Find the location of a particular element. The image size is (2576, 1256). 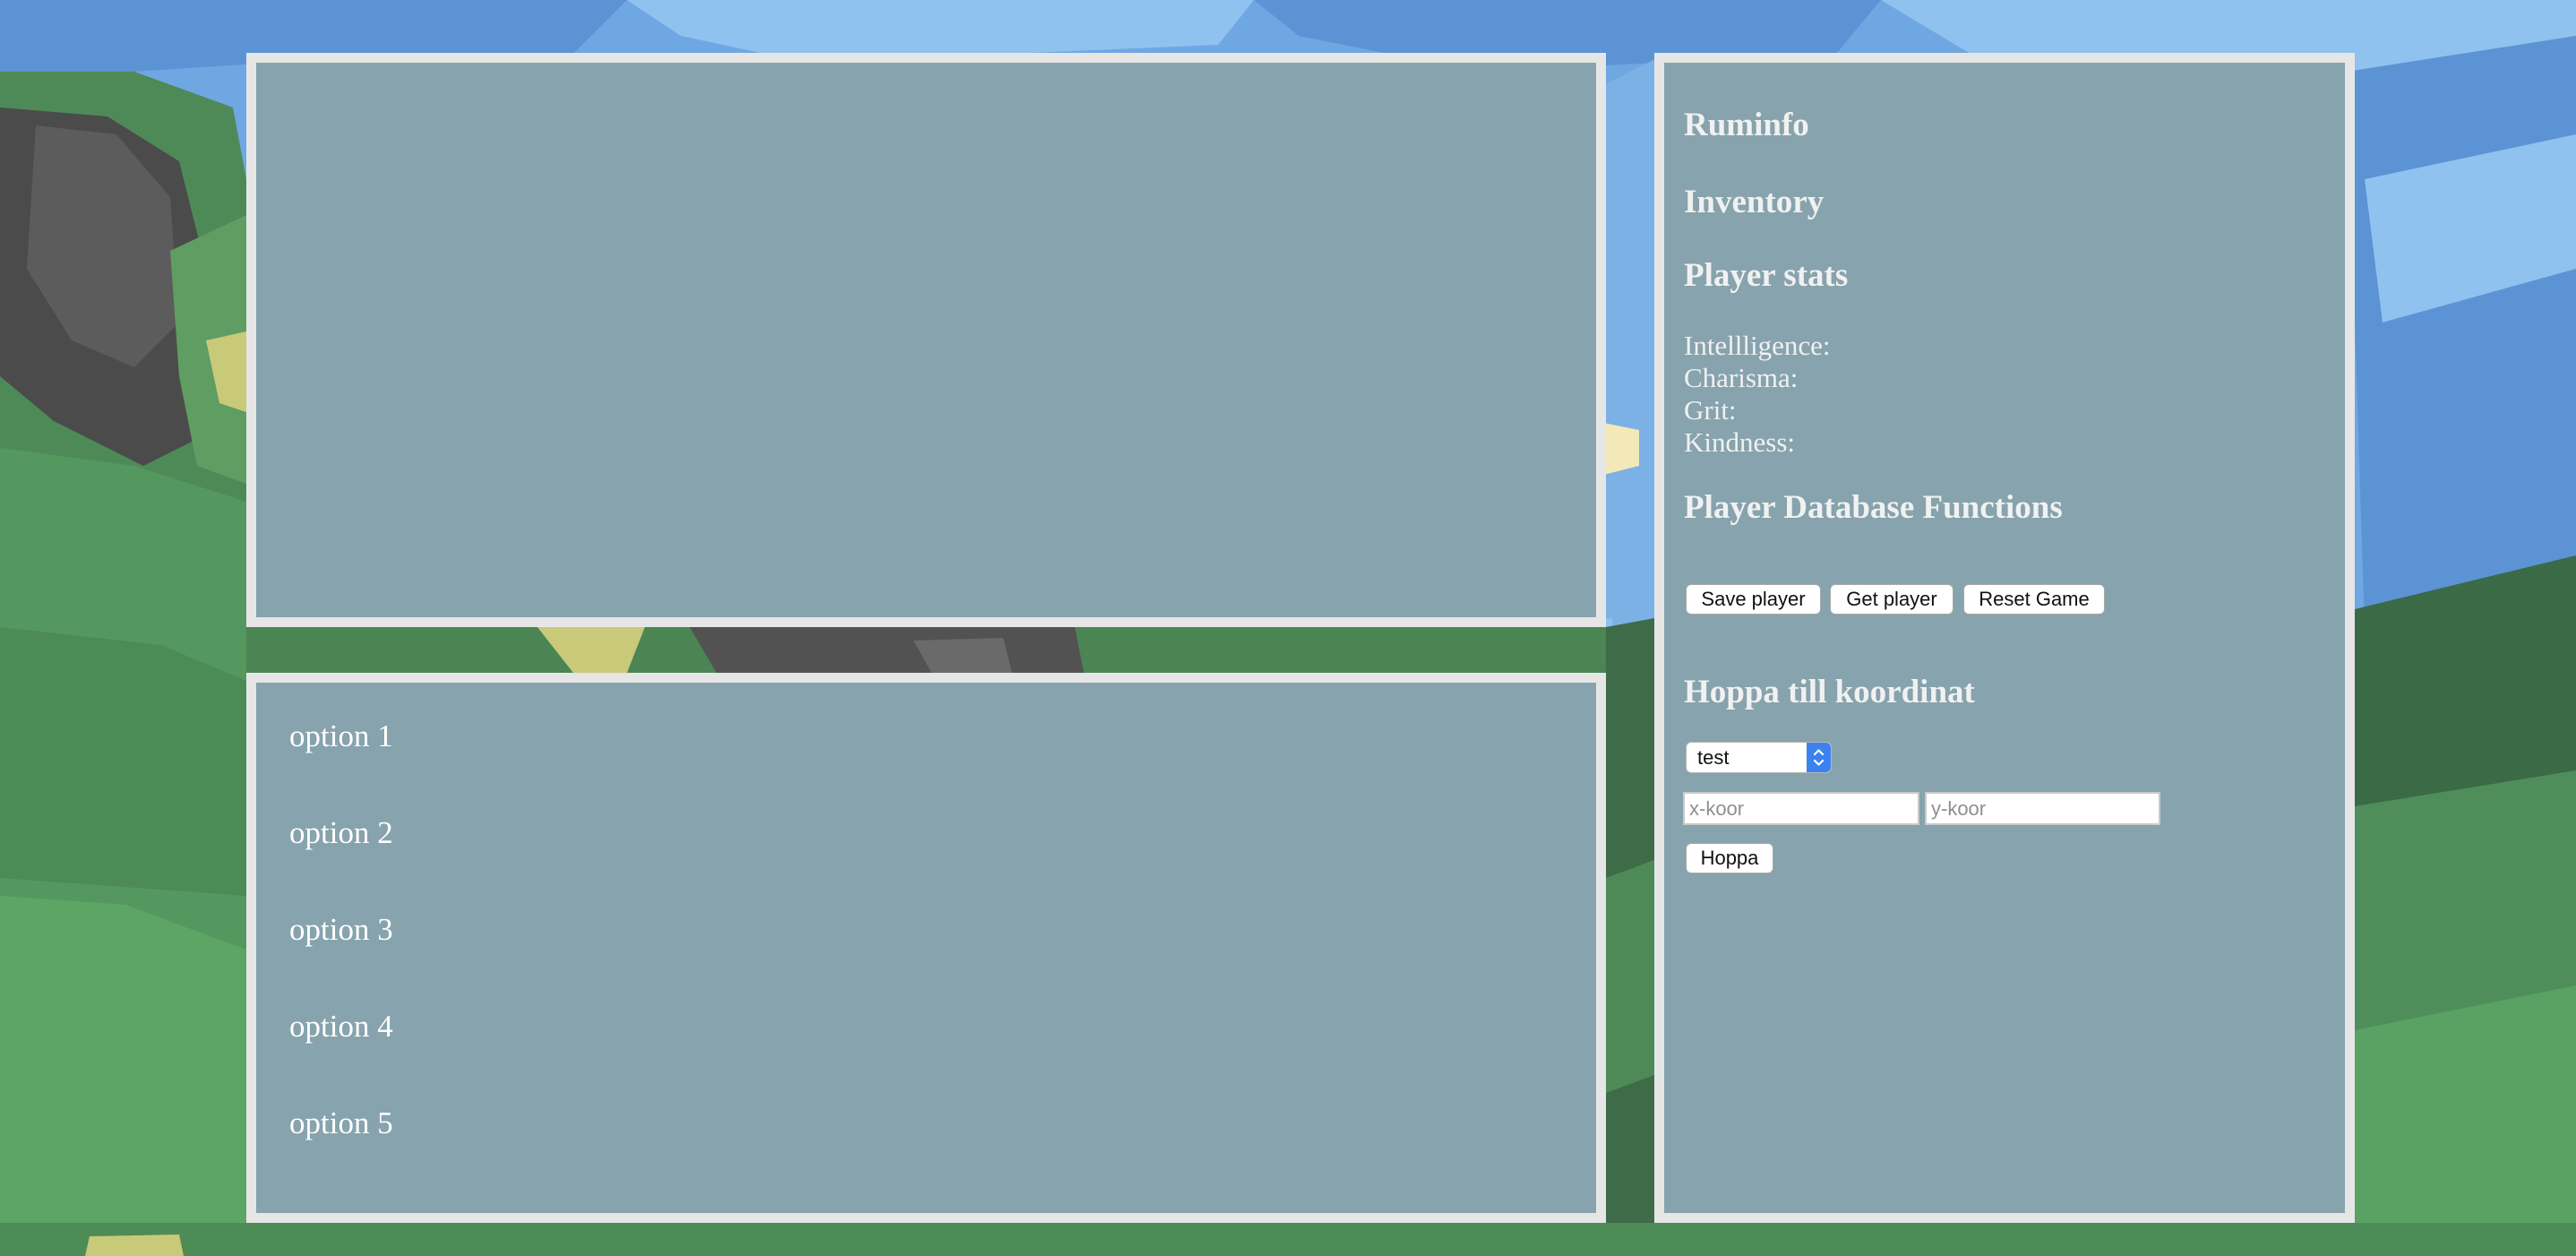

reset-game-button: Reset Game is located at coordinates (2034, 599).